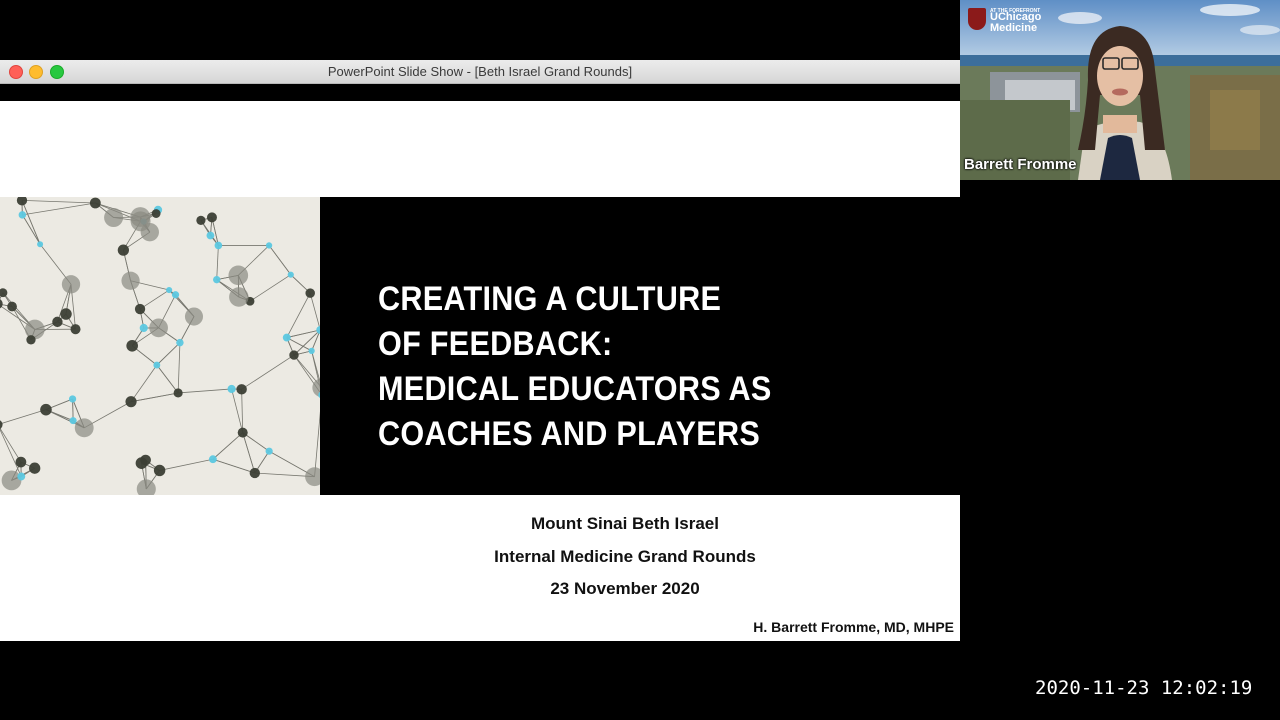 The image size is (1280, 720). I want to click on slide-title-line: COACHES AND PLAYERS, so click(569, 434).